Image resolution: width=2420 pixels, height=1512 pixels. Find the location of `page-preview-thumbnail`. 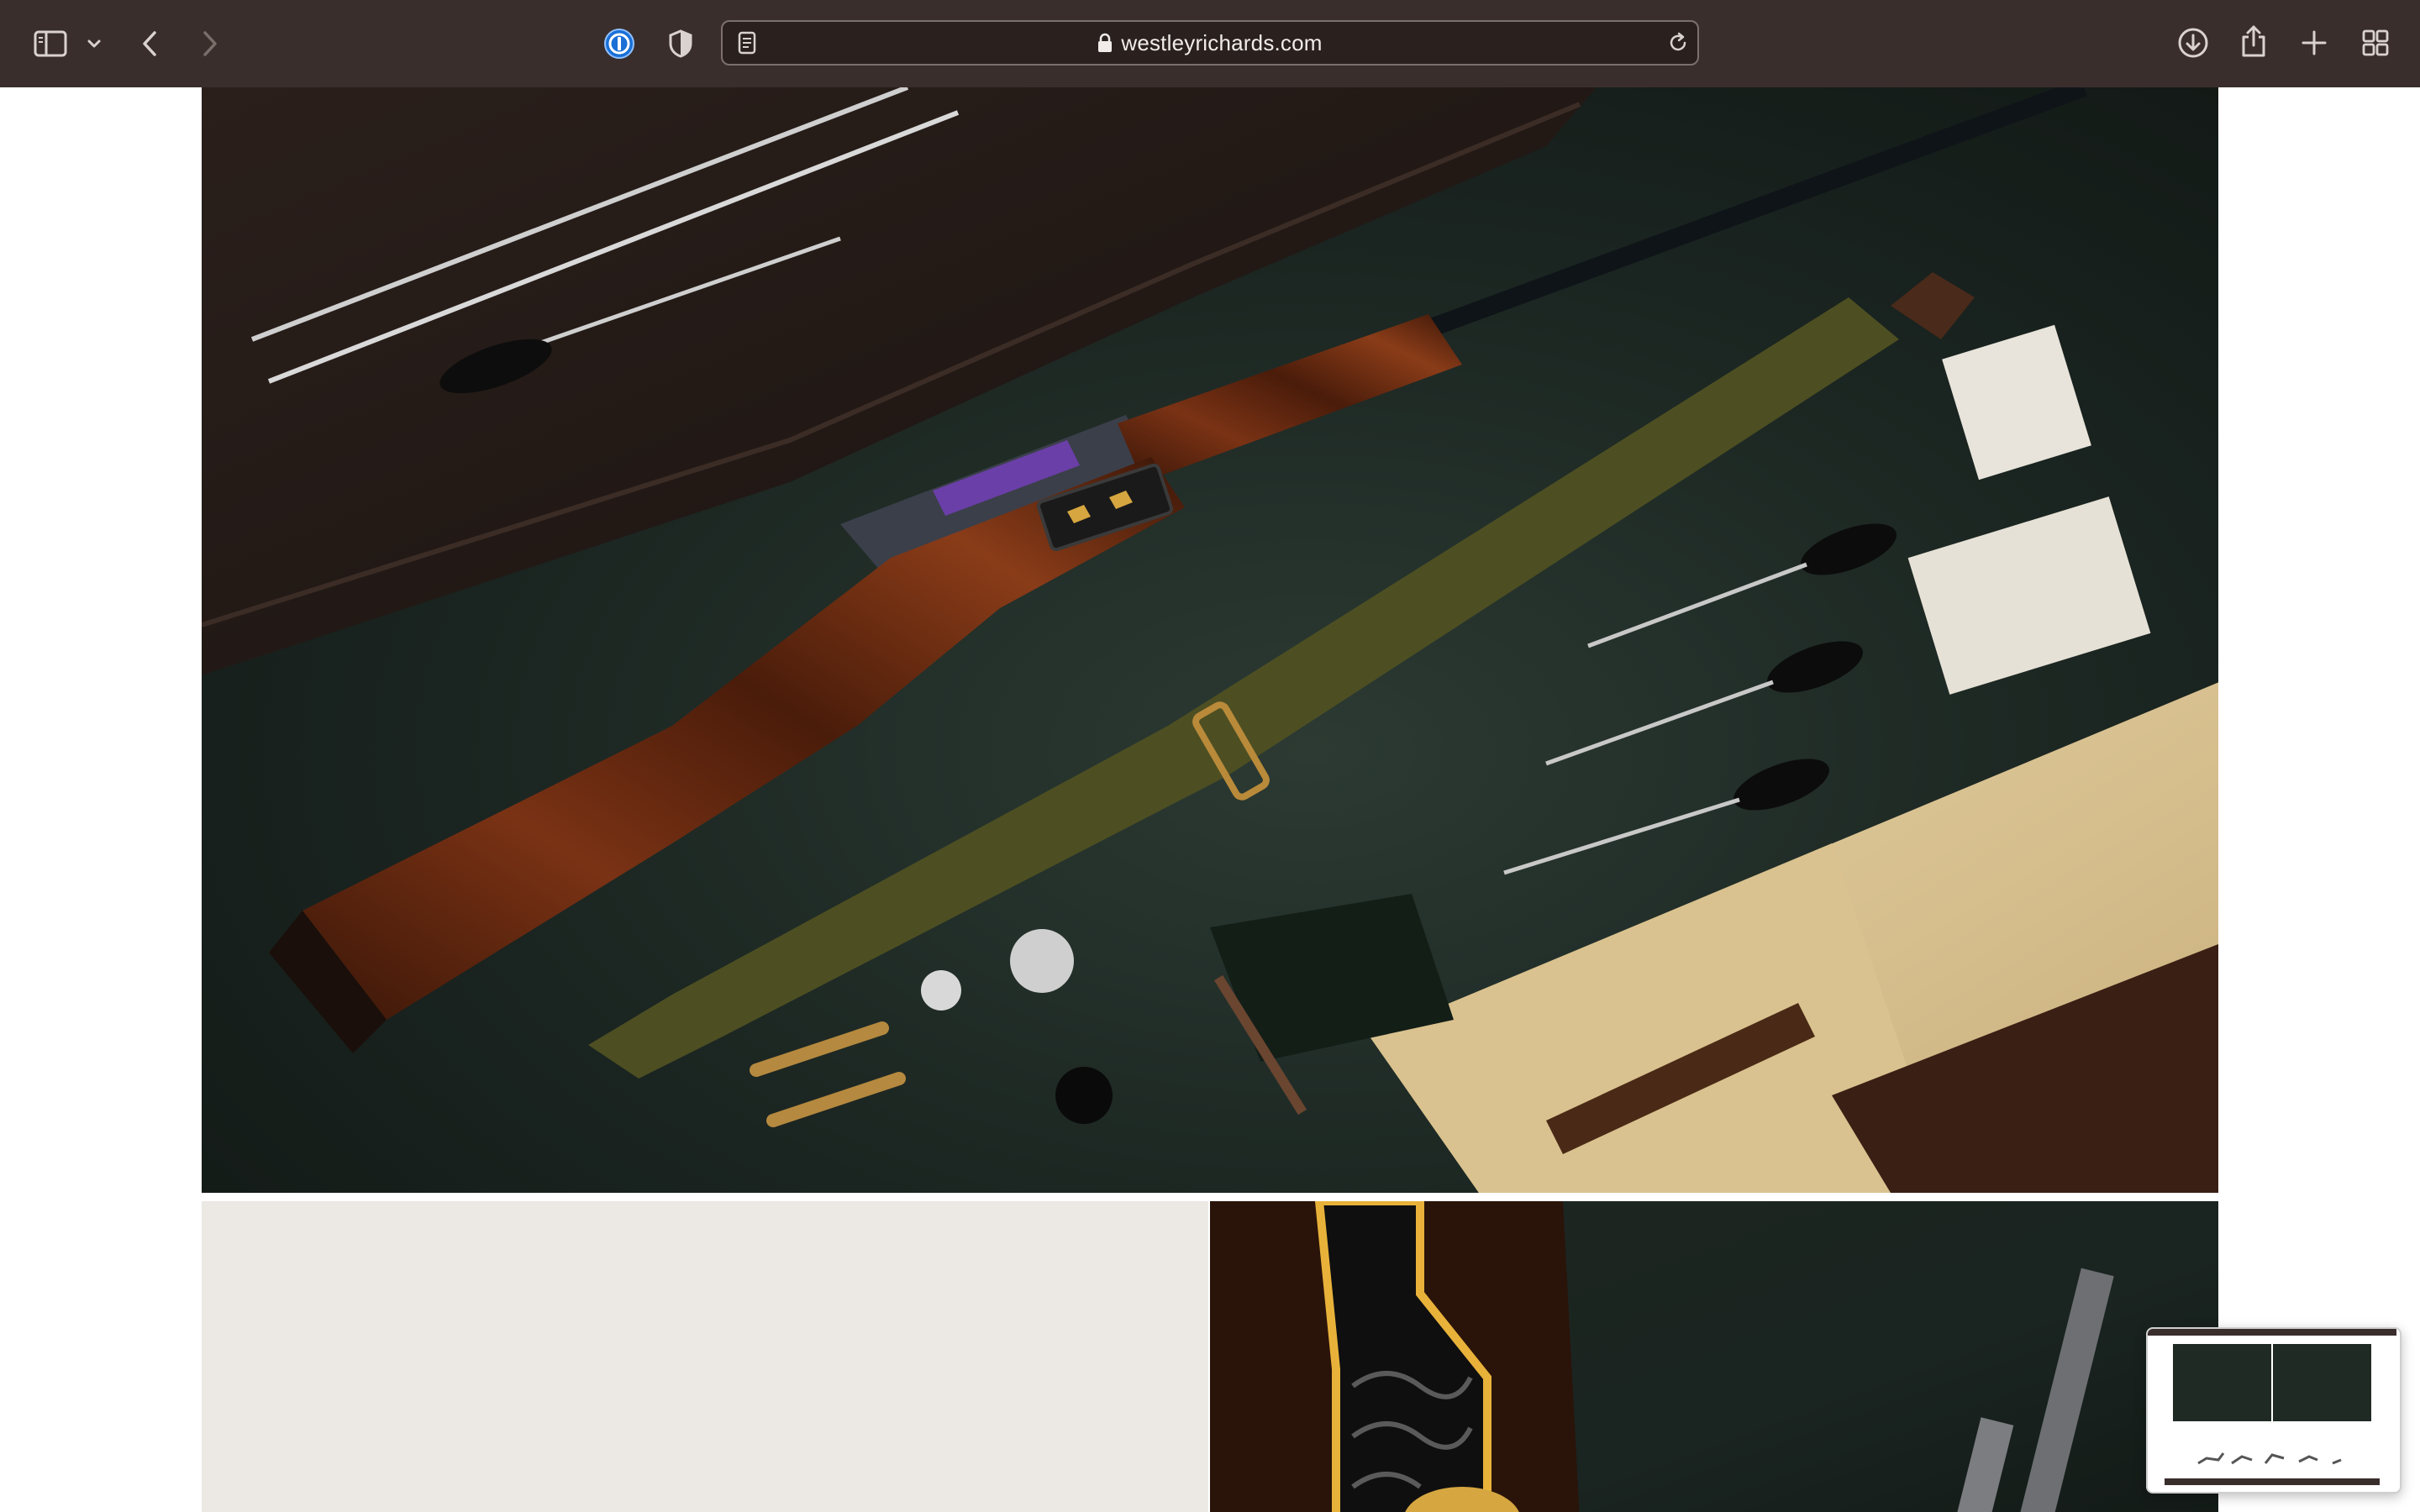

page-preview-thumbnail is located at coordinates (2274, 1410).